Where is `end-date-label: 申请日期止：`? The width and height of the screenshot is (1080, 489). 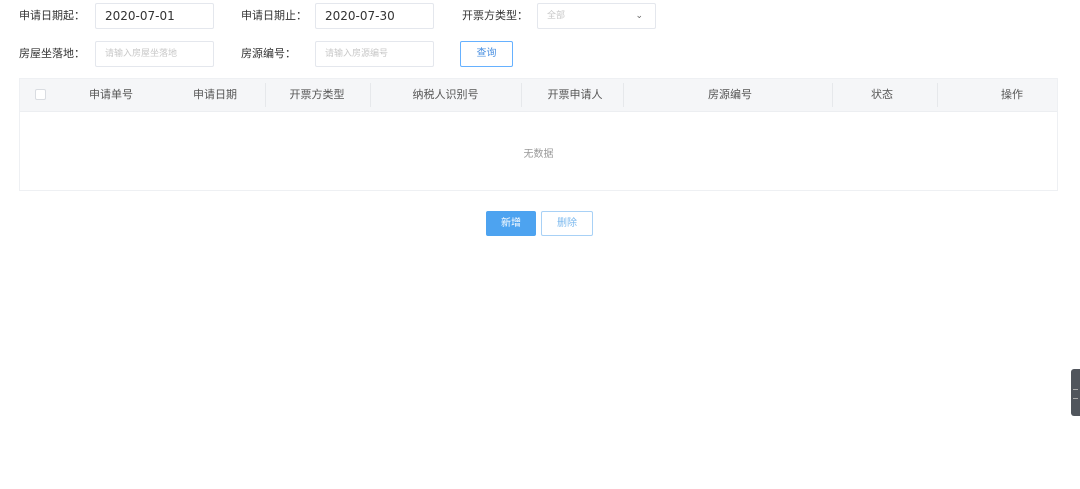
end-date-label: 申请日期止： is located at coordinates (274, 15).